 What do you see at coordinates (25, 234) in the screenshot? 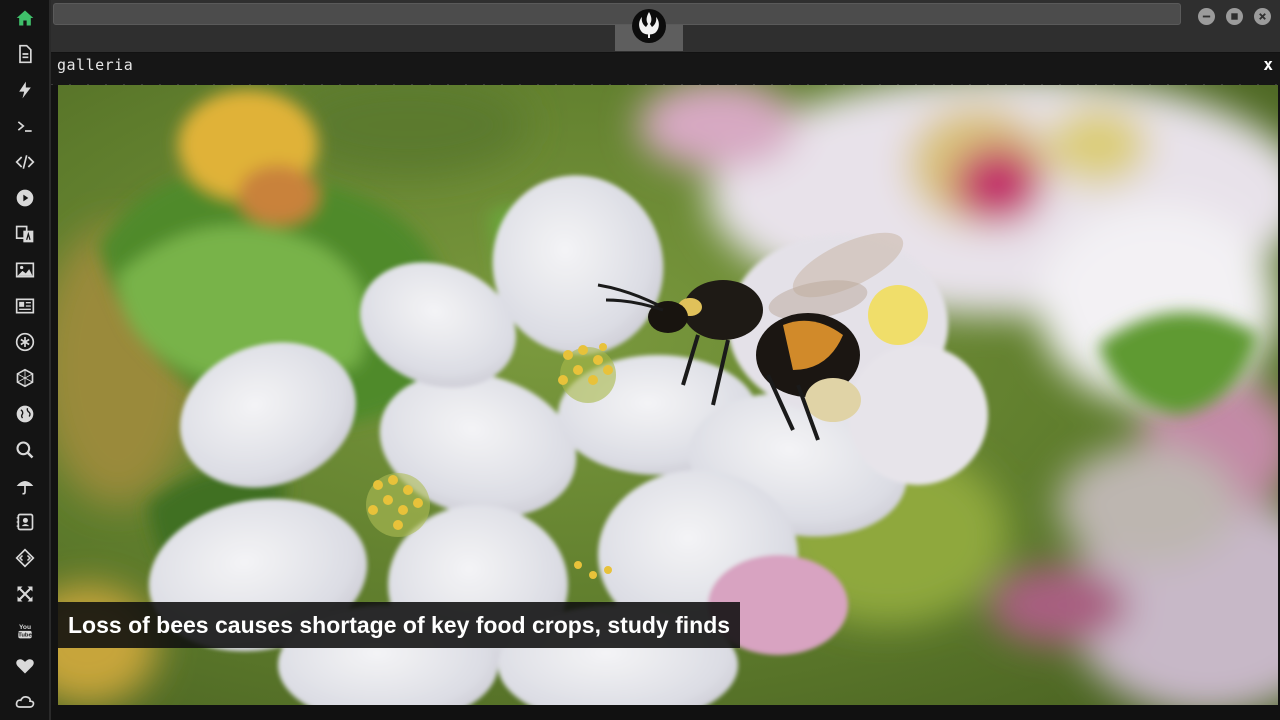
I see `translate-icon` at bounding box center [25, 234].